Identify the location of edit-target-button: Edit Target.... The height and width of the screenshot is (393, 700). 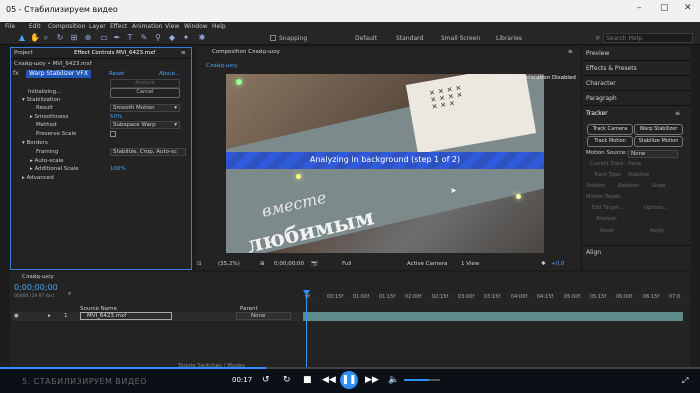
(612, 208).